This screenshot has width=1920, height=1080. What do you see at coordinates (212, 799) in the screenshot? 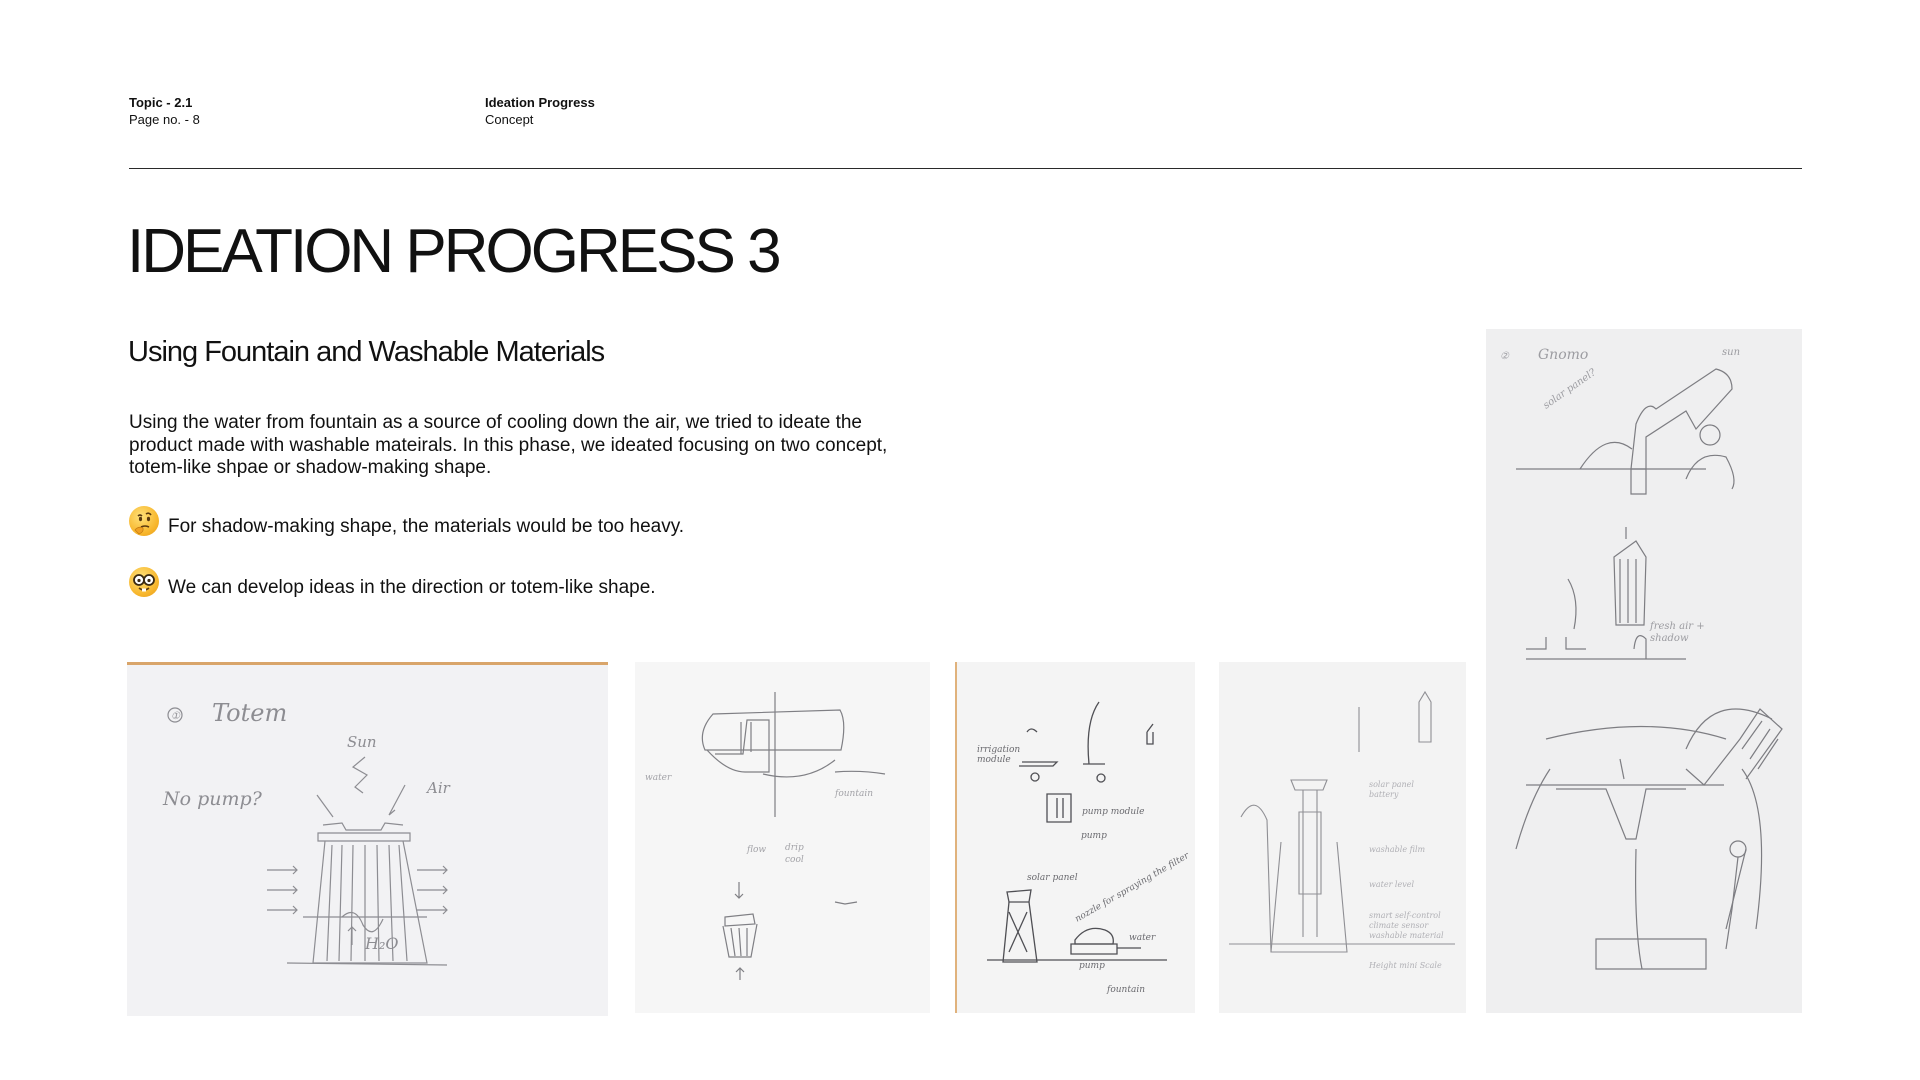
I see `sketch-label-pump: No pump?` at bounding box center [212, 799].